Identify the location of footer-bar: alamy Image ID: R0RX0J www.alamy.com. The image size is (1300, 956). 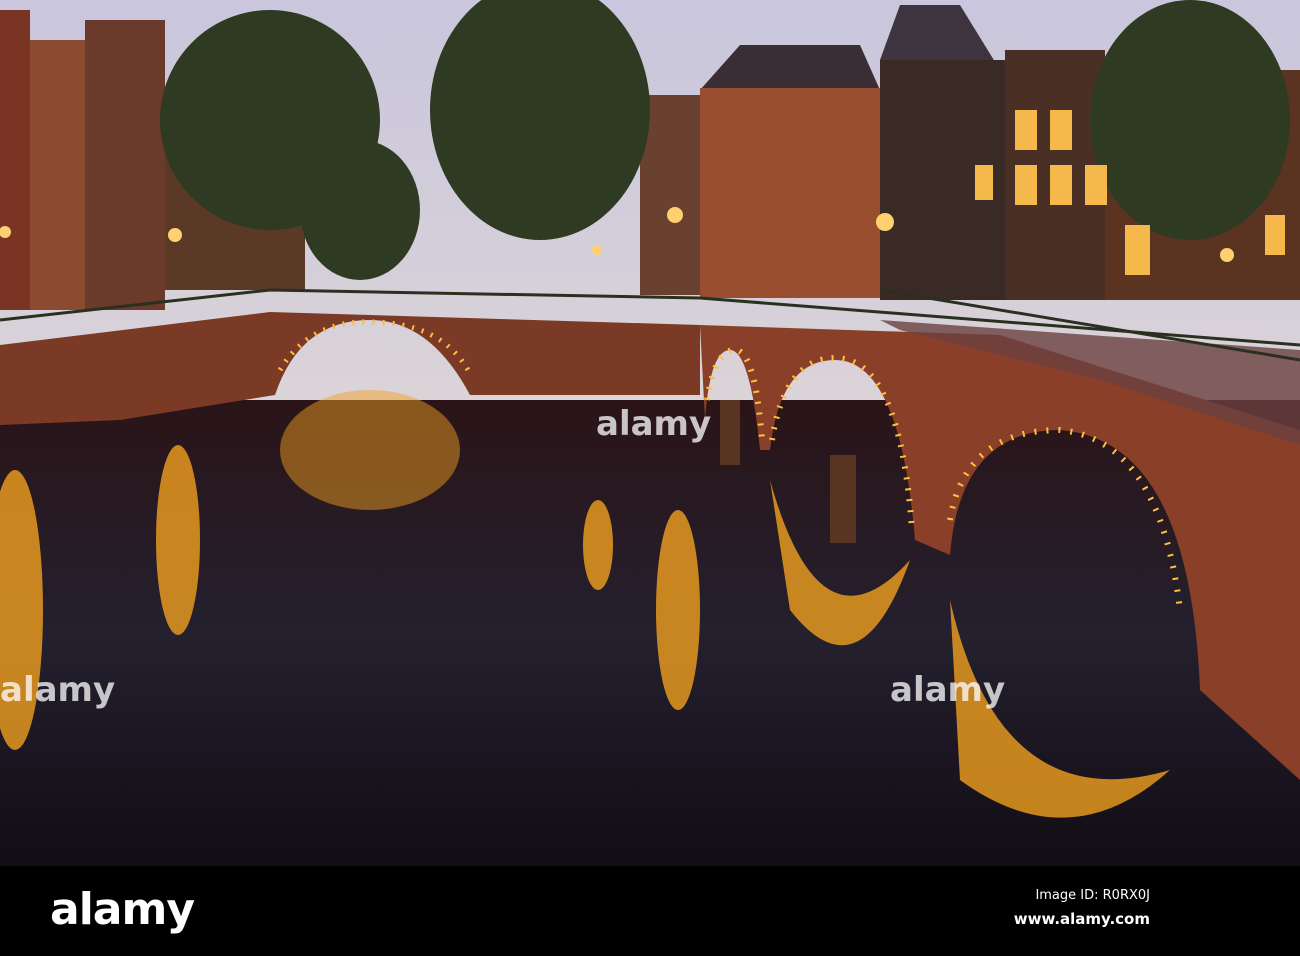
(650, 911).